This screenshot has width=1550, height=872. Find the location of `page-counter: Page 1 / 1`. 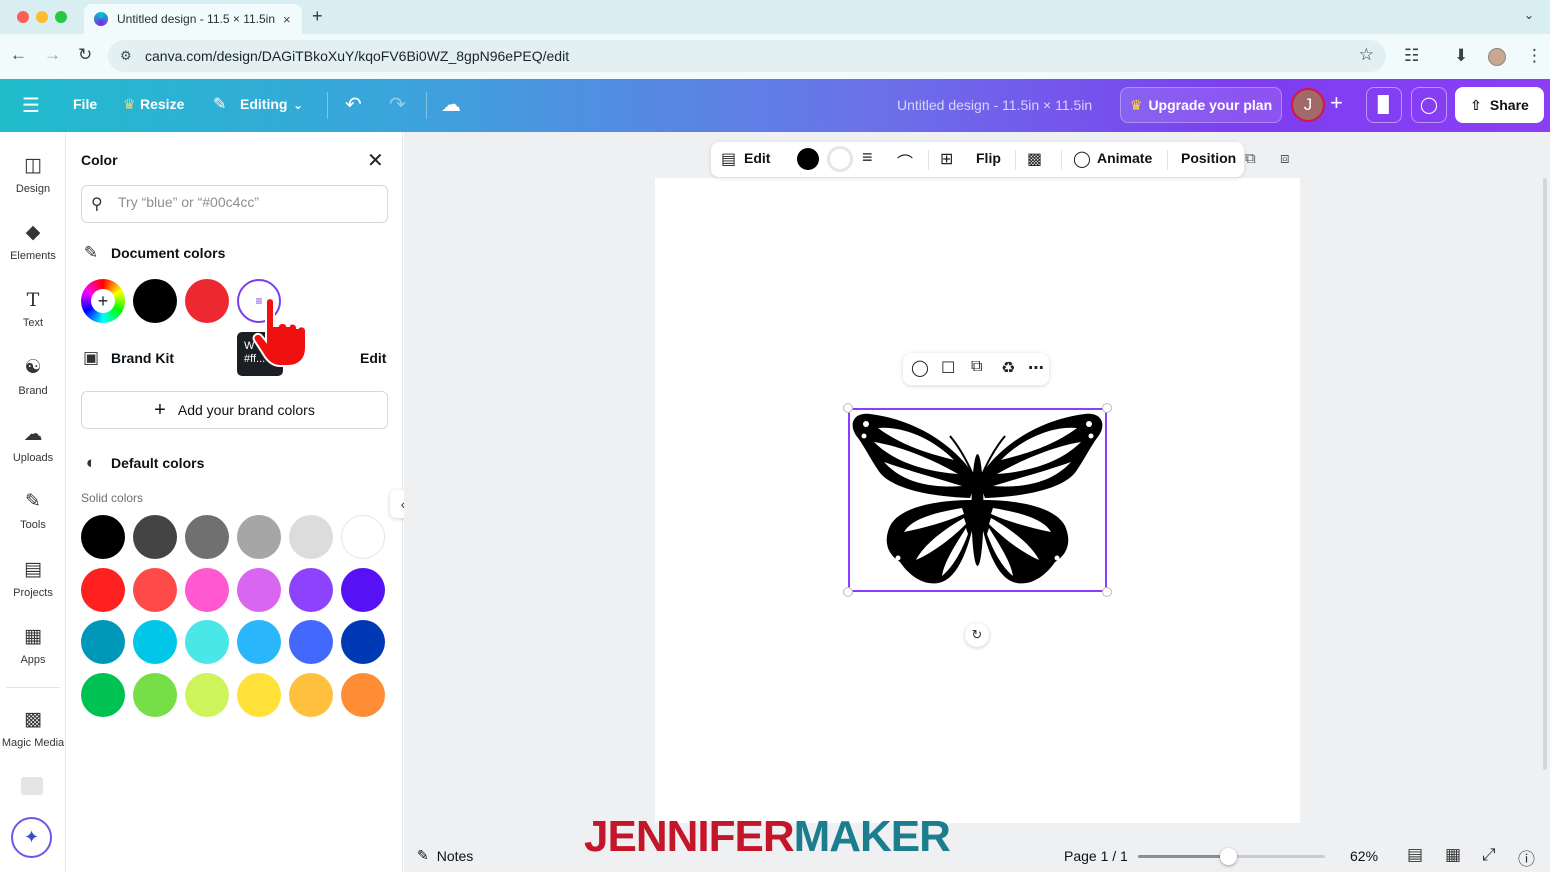

page-counter: Page 1 / 1 is located at coordinates (1096, 856).